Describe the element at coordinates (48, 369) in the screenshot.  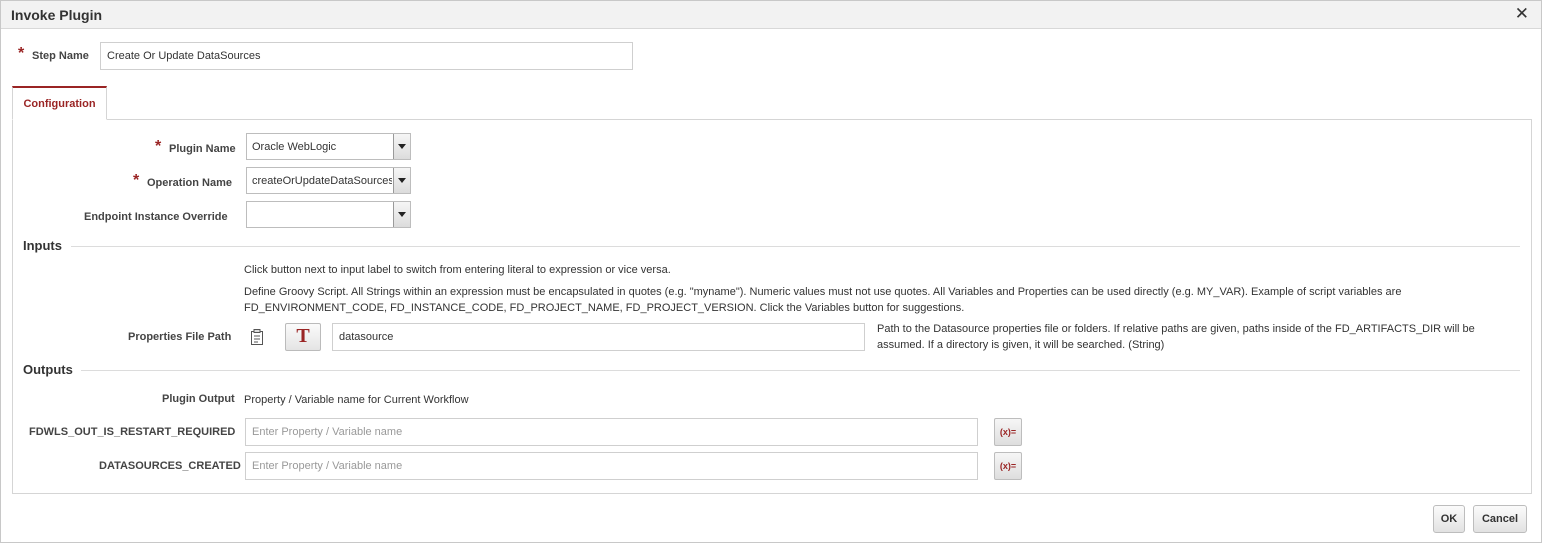
I see `outputs-heading: Outputs` at that location.